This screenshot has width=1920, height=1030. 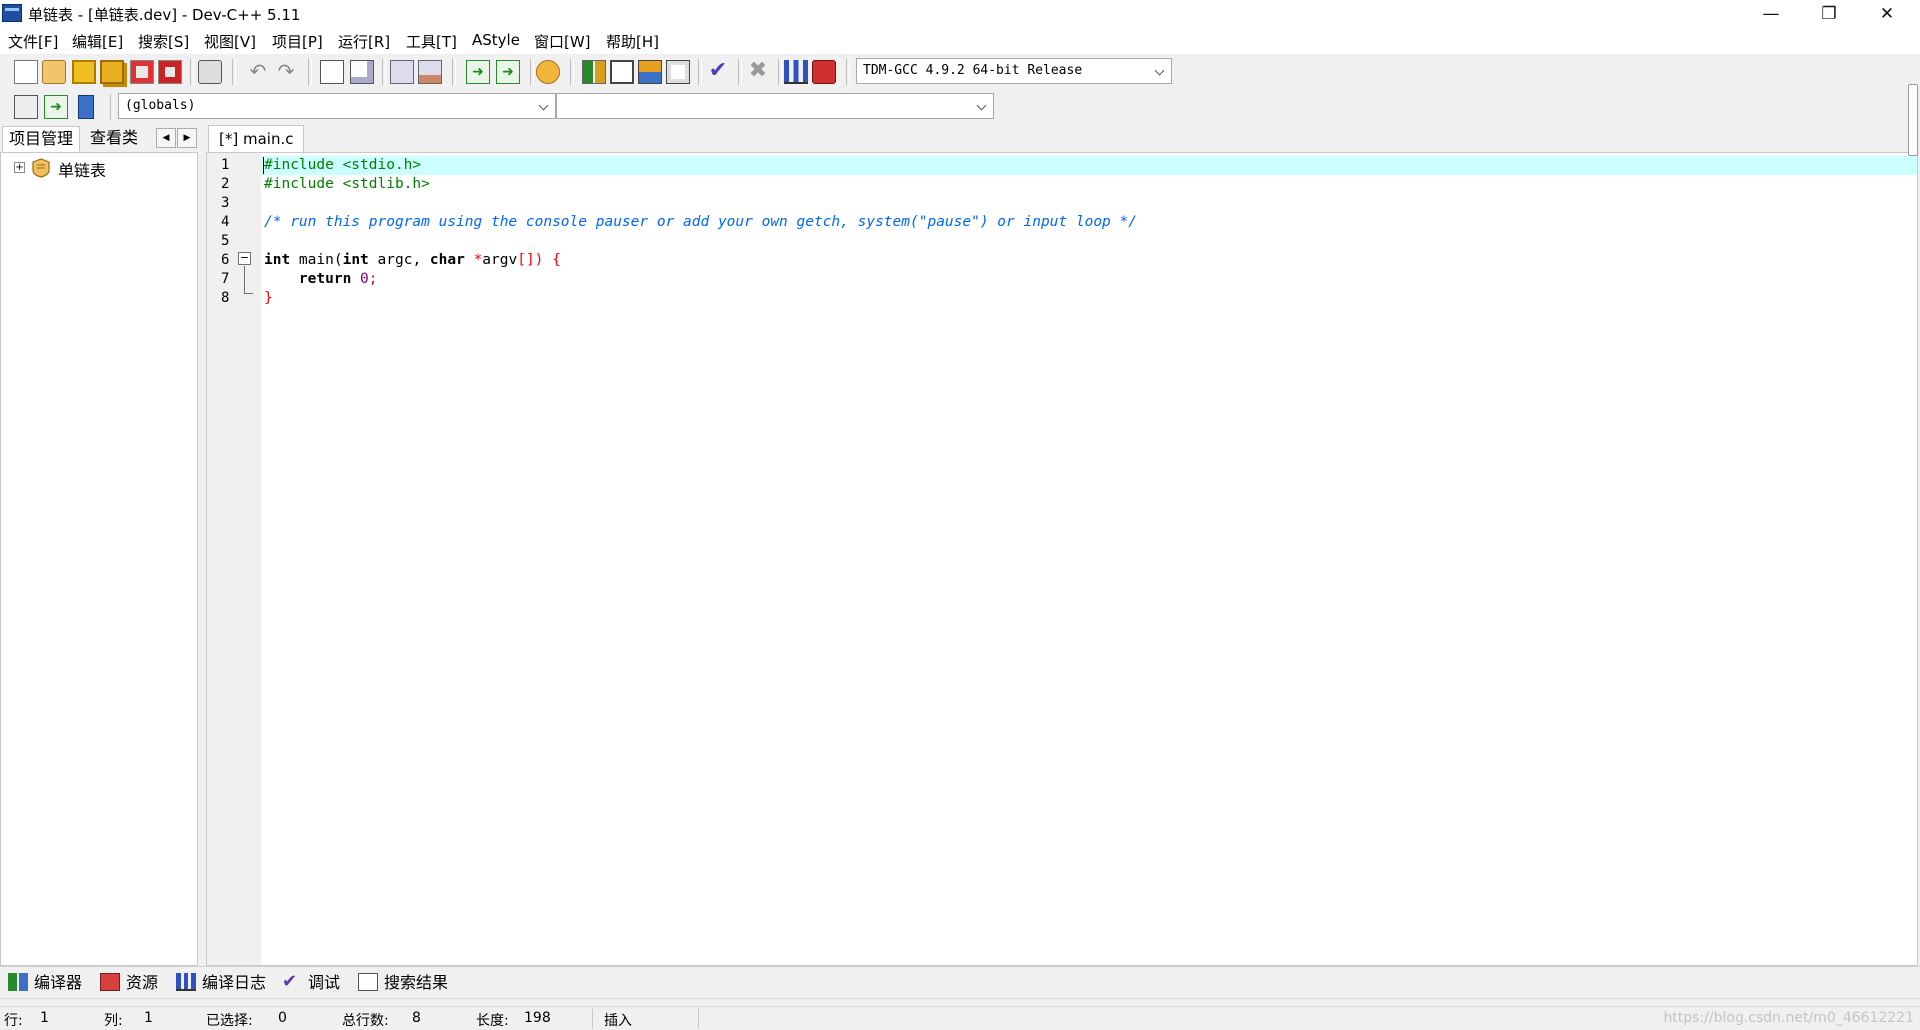 I want to click on text-caret, so click(x=263, y=165).